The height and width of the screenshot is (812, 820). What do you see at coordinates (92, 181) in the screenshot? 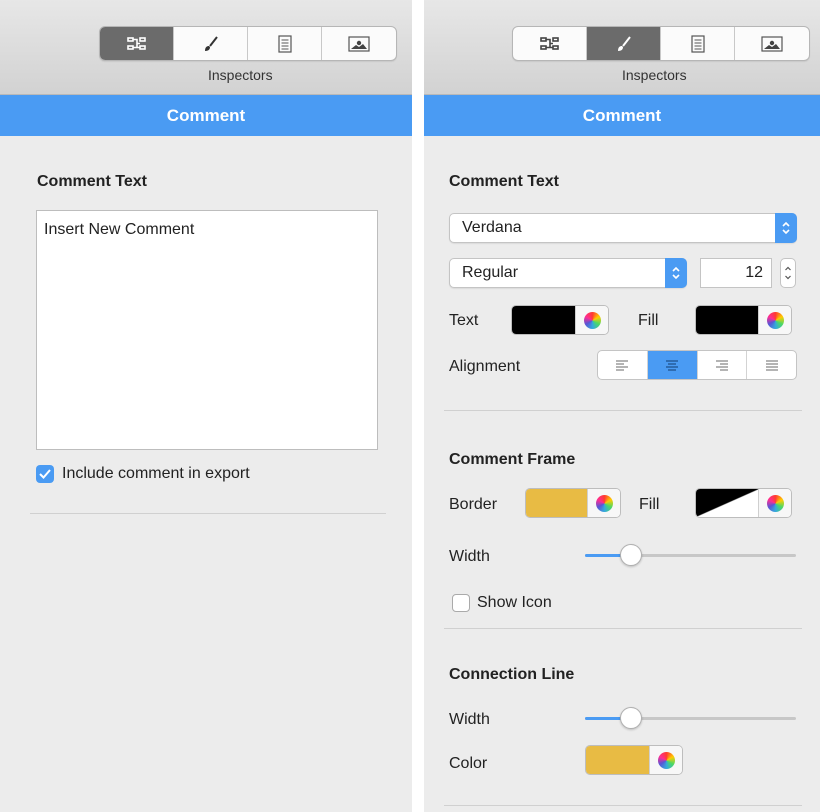
I see `section-title: Comment Text` at bounding box center [92, 181].